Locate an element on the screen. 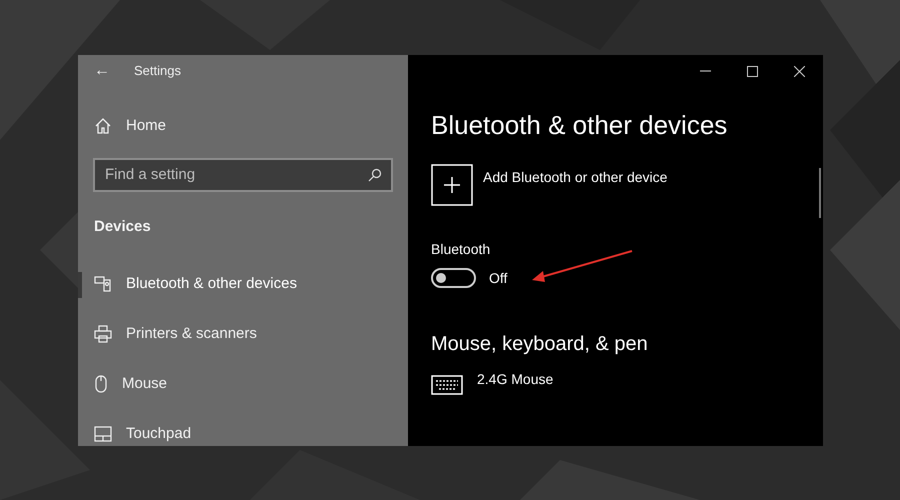  add-device-button: Add Bluetooth or other device is located at coordinates (549, 185).